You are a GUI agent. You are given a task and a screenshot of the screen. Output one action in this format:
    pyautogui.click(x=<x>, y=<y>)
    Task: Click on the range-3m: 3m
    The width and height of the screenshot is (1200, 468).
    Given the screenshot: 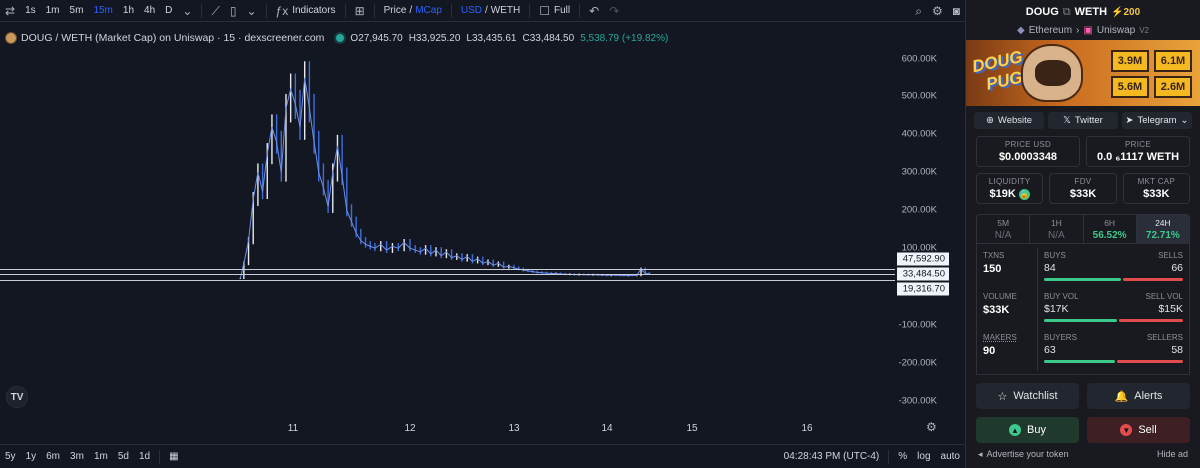 What is the action you would take?
    pyautogui.click(x=77, y=456)
    